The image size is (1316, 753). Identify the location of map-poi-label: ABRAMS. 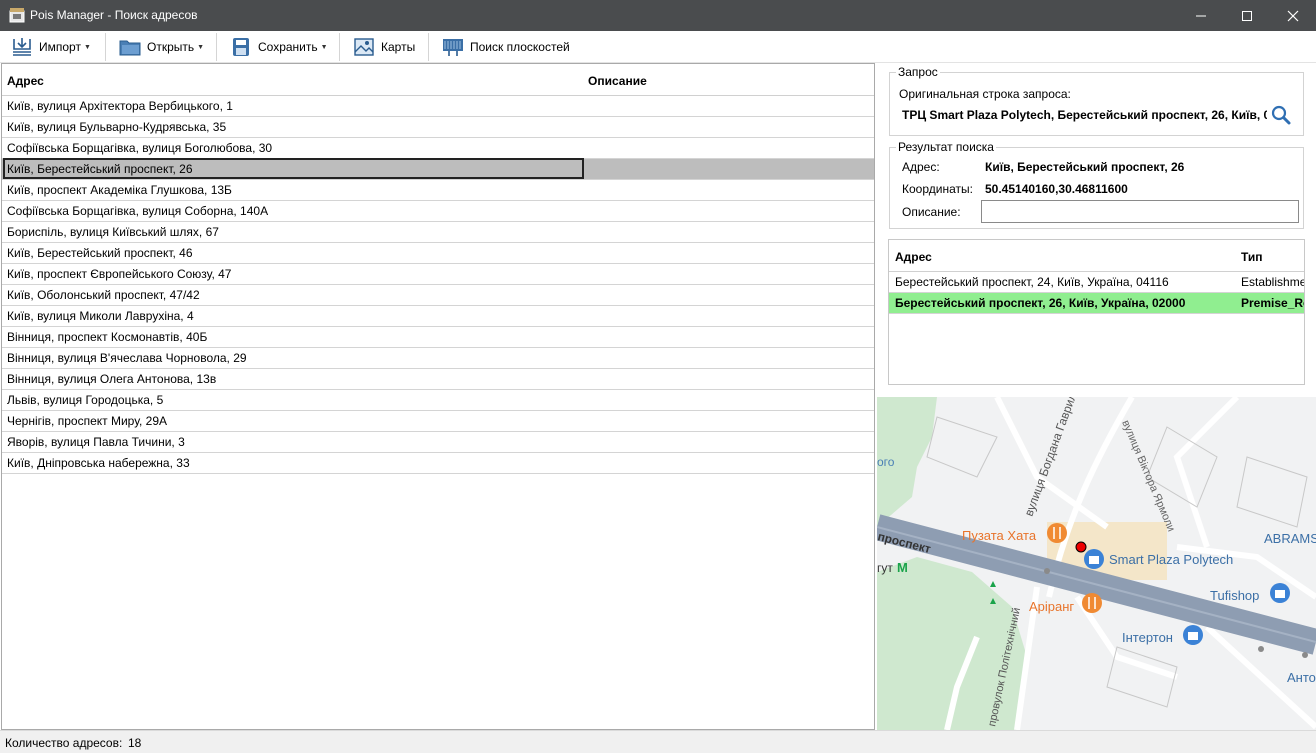
(1290, 538).